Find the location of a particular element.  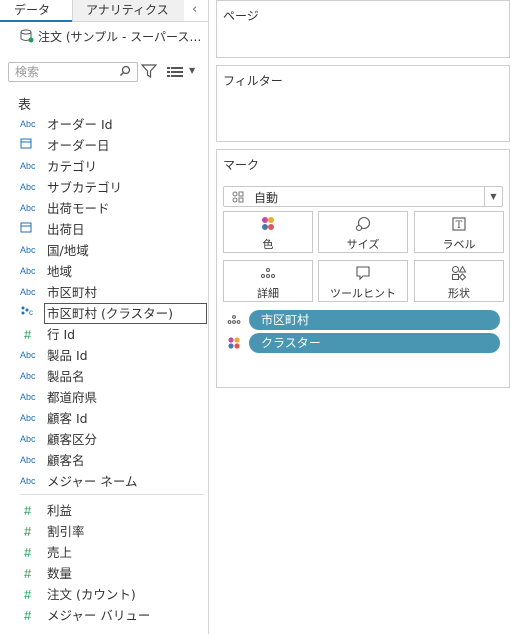

label-button: T ラベル is located at coordinates (459, 232).